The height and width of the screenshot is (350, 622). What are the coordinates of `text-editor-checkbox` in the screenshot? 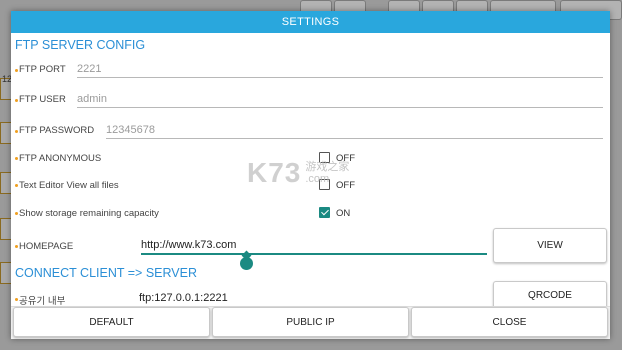 It's located at (324, 184).